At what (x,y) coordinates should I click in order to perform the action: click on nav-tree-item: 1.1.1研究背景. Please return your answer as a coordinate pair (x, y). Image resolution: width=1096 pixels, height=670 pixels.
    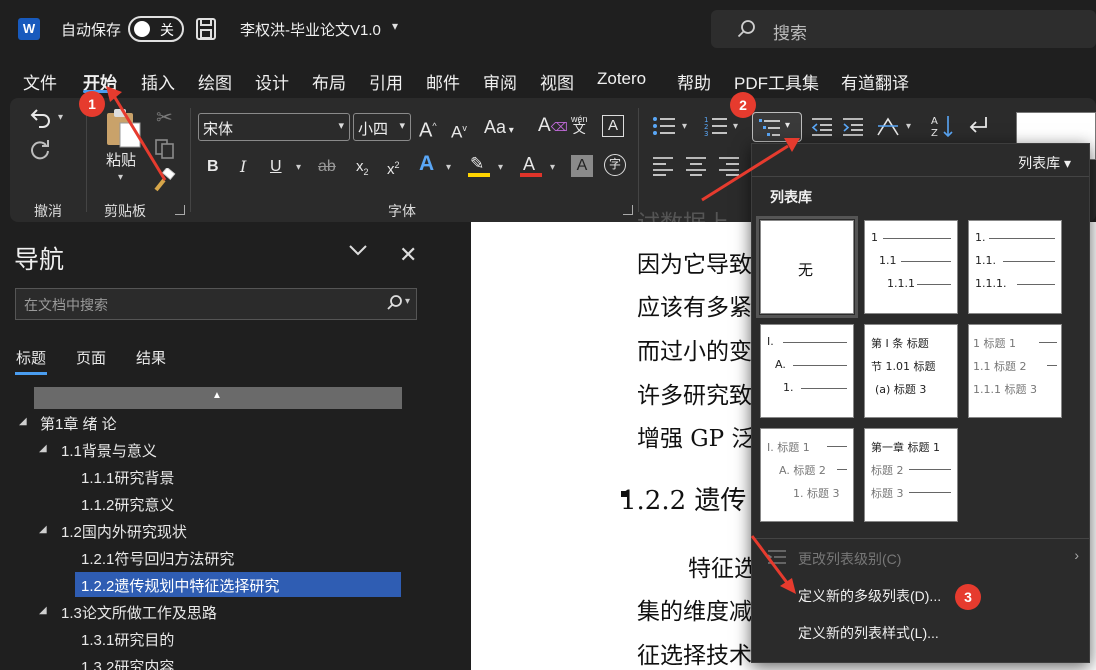
    Looking at the image, I should click on (215, 476).